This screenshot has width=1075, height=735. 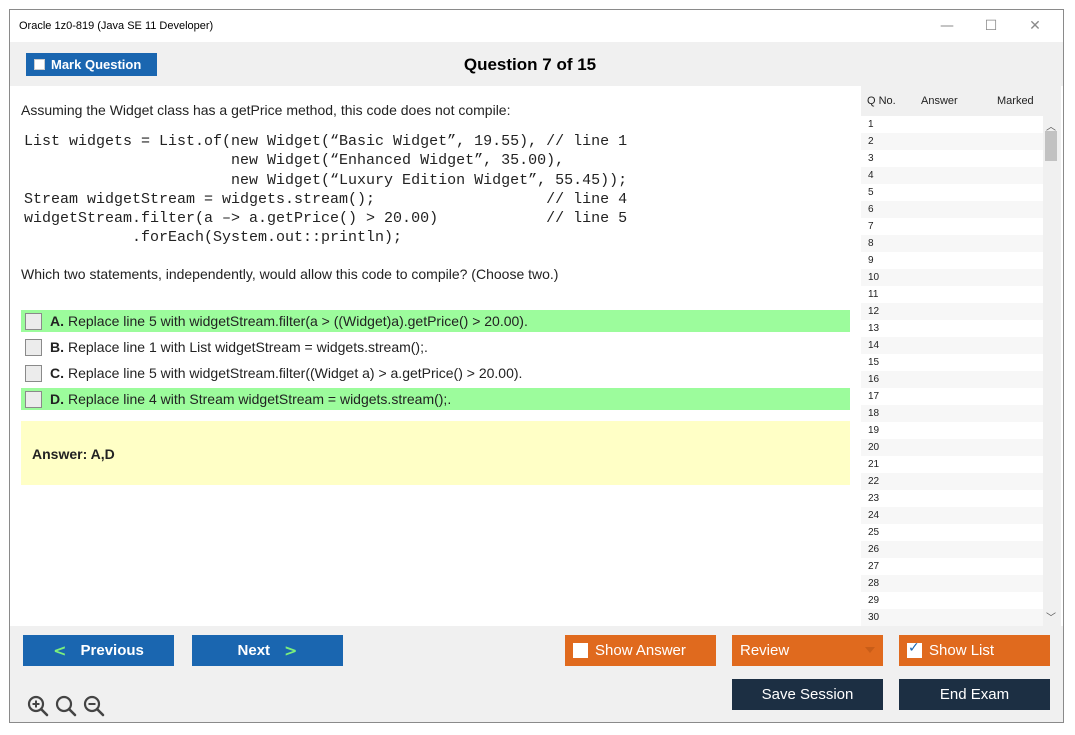 I want to click on question-header: Mark Question Question 7 of 15, so click(x=536, y=64).